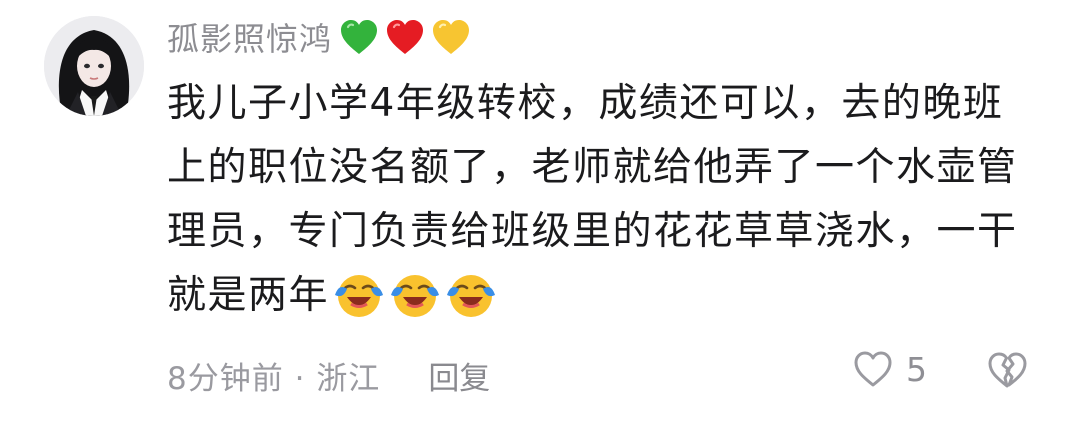 The image size is (1080, 433). I want to click on avatar-image, so click(94, 66).